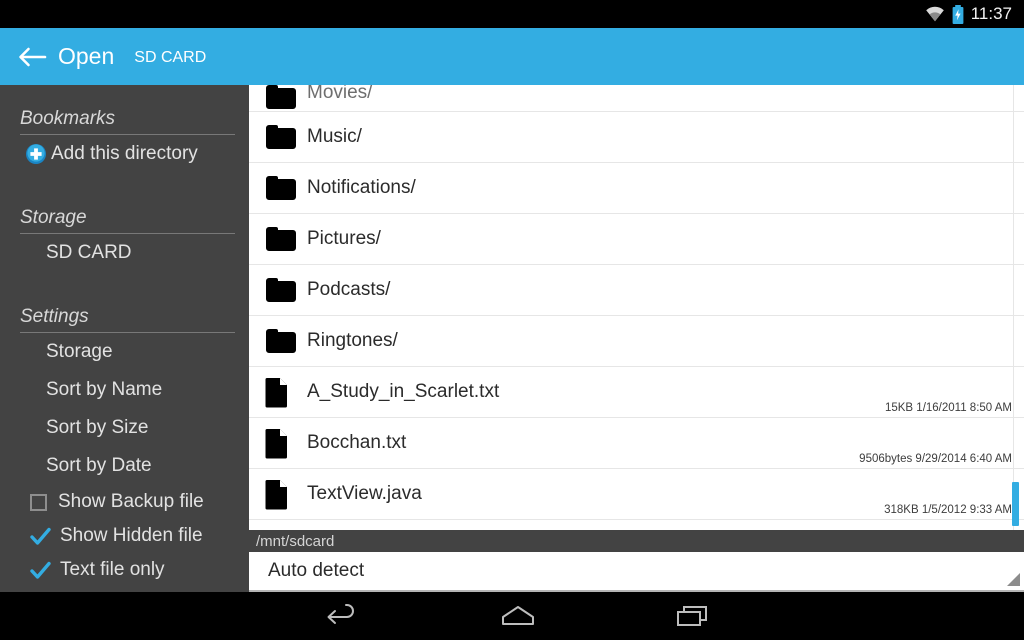  I want to click on sidebar-item-sd-card: SD CARD, so click(124, 253).